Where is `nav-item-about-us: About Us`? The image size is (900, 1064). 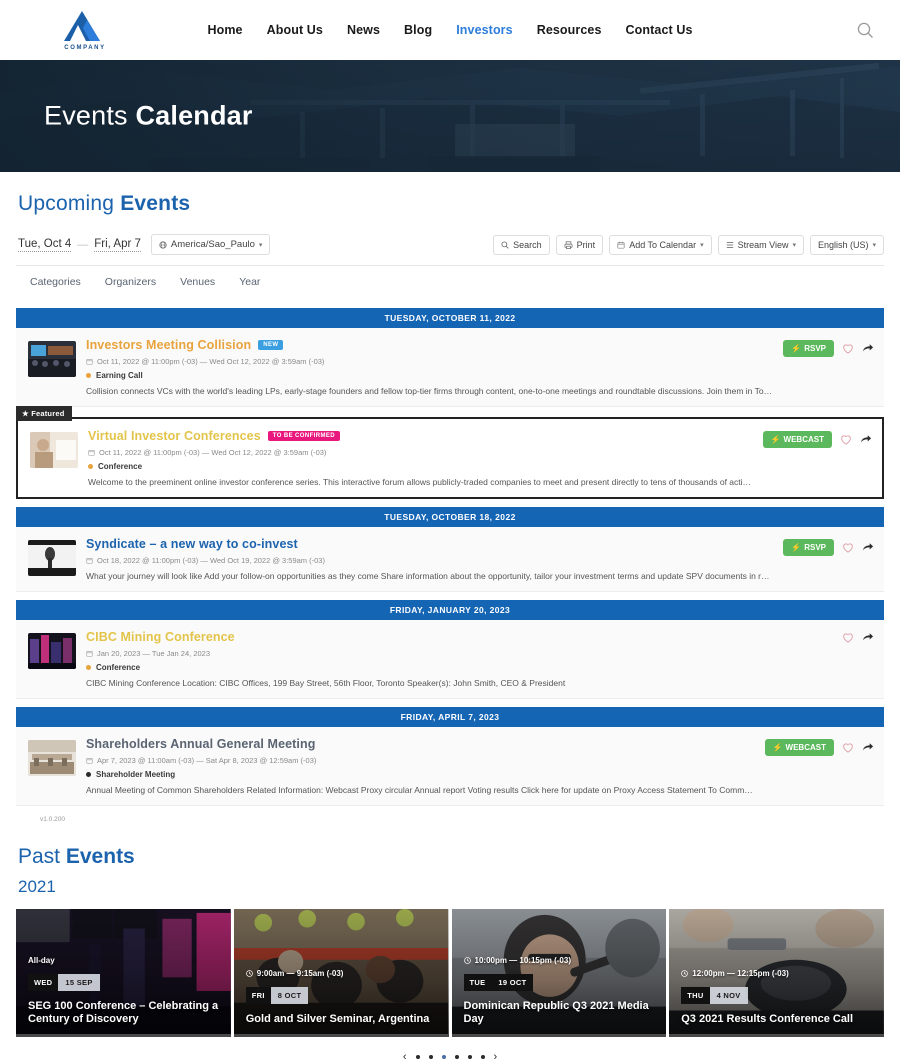 nav-item-about-us: About Us is located at coordinates (295, 30).